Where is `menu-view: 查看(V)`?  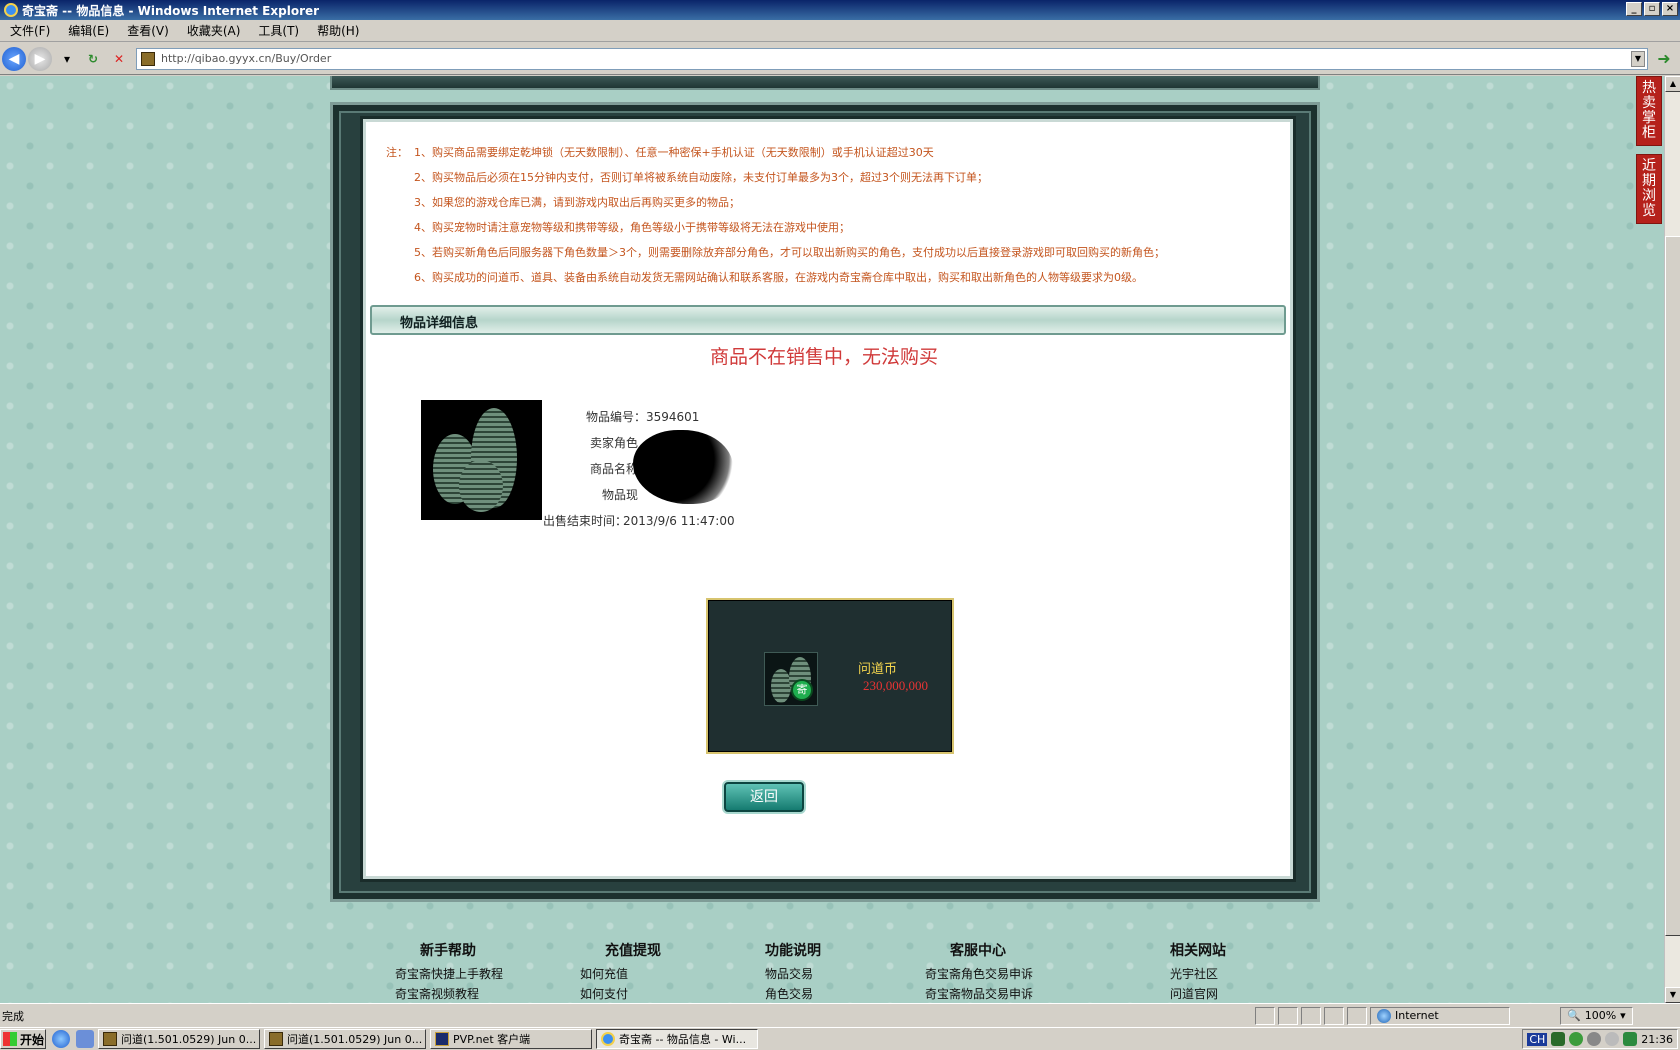 menu-view: 查看(V) is located at coordinates (148, 30).